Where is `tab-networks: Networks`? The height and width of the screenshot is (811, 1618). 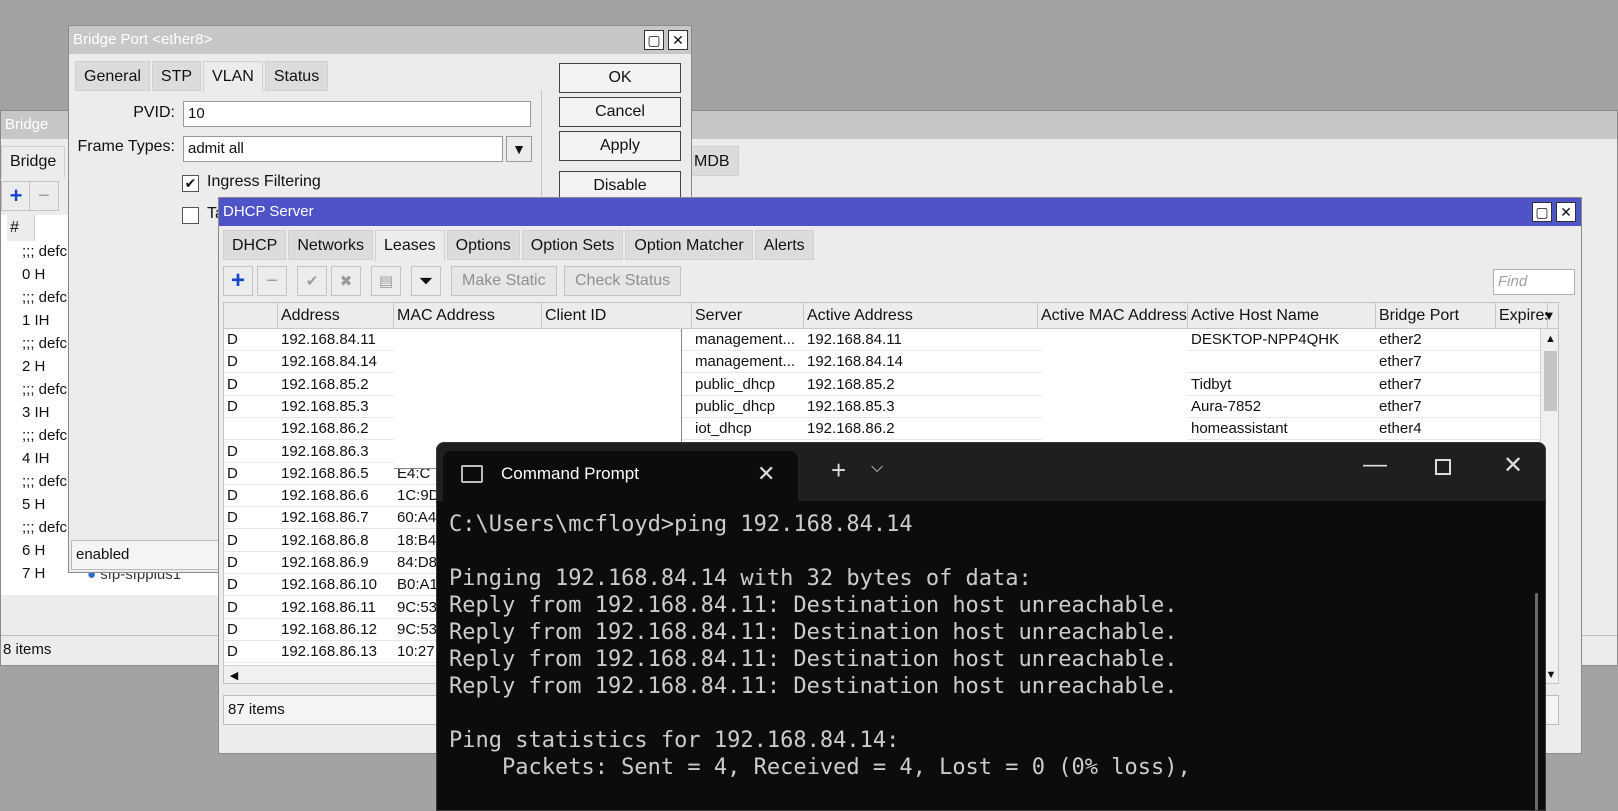 tab-networks: Networks is located at coordinates (331, 245).